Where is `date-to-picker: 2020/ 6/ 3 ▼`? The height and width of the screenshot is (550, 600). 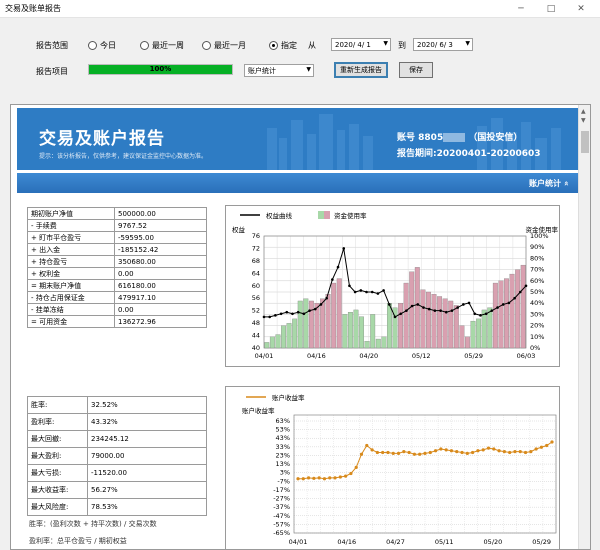 date-to-picker: 2020/ 6/ 3 ▼ is located at coordinates (443, 44).